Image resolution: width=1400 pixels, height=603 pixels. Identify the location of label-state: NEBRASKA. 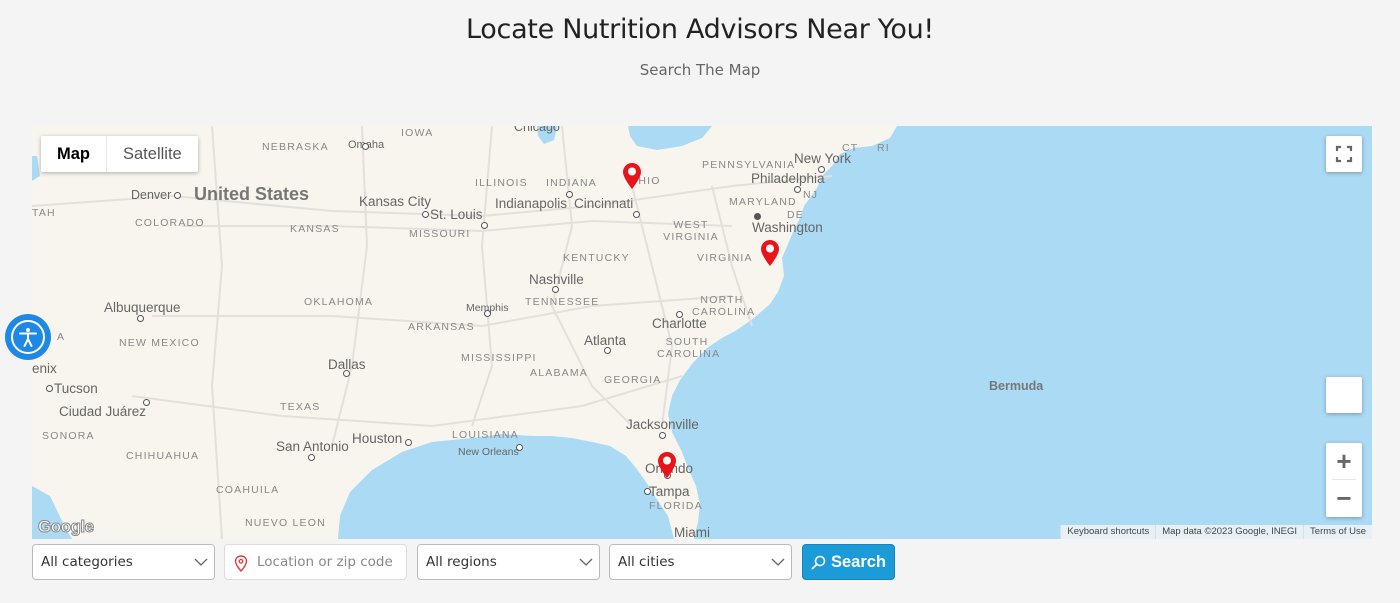
(295, 147).